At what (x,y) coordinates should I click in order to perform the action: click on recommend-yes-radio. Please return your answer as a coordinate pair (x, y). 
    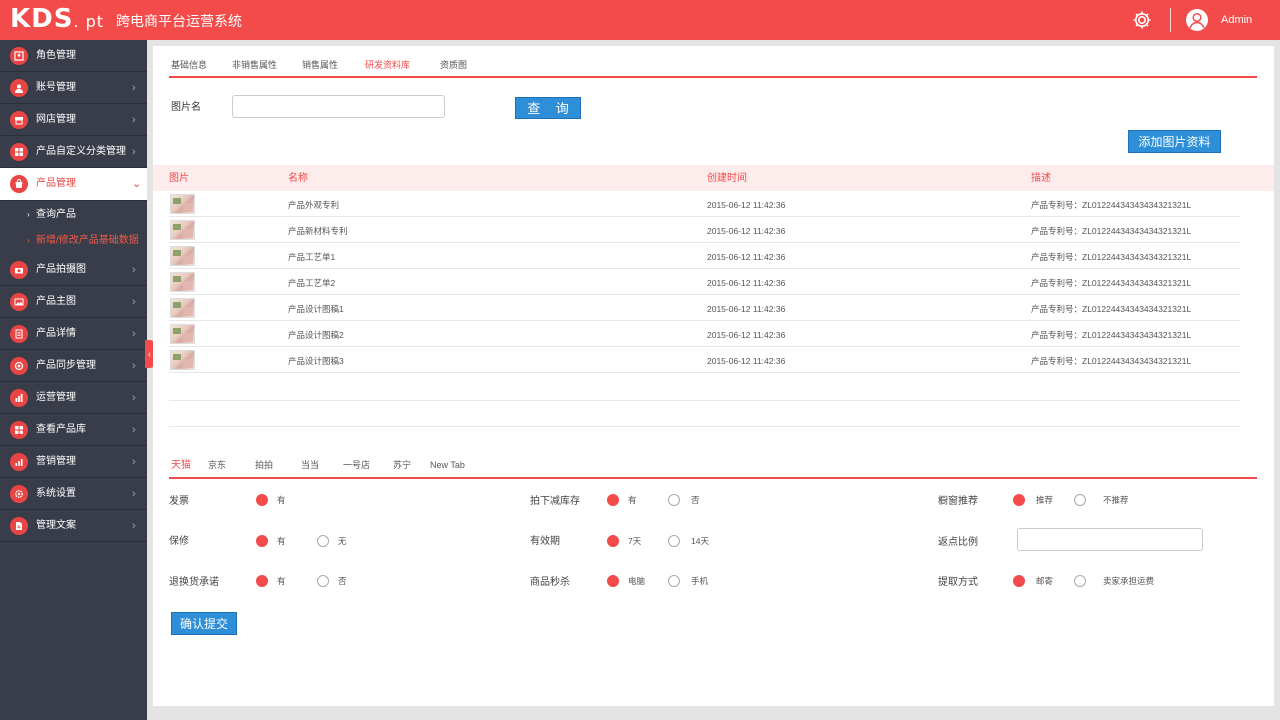
    Looking at the image, I should click on (1019, 500).